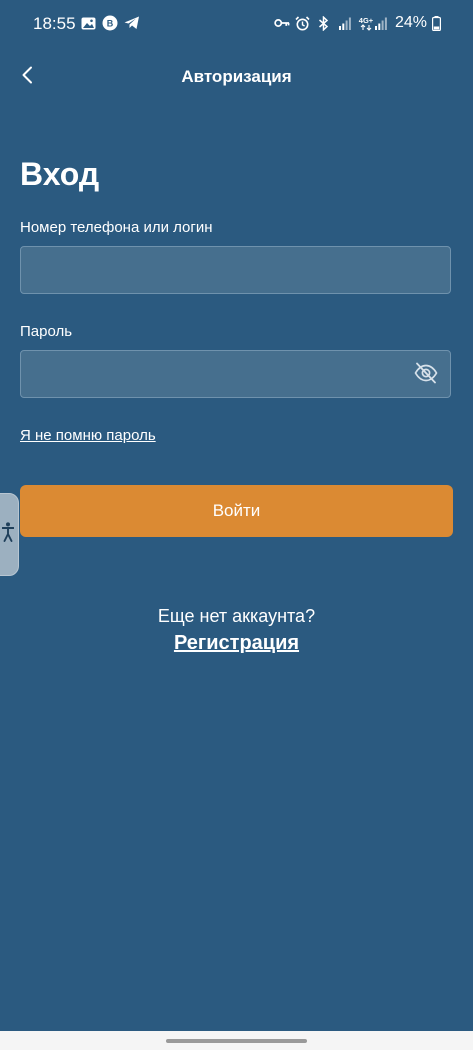 This screenshot has width=473, height=1050. I want to click on page-title: Авторизация, so click(236, 76).